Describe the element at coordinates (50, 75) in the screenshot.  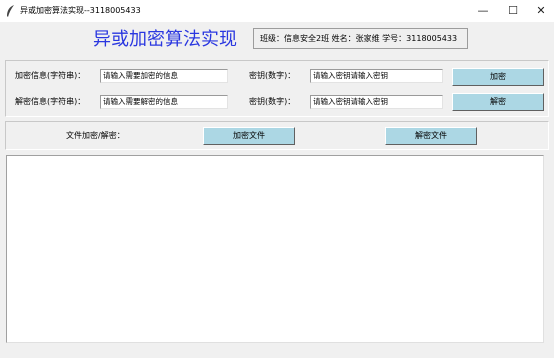
I see `encrypt-info-label: 加密信息(字符串)：` at that location.